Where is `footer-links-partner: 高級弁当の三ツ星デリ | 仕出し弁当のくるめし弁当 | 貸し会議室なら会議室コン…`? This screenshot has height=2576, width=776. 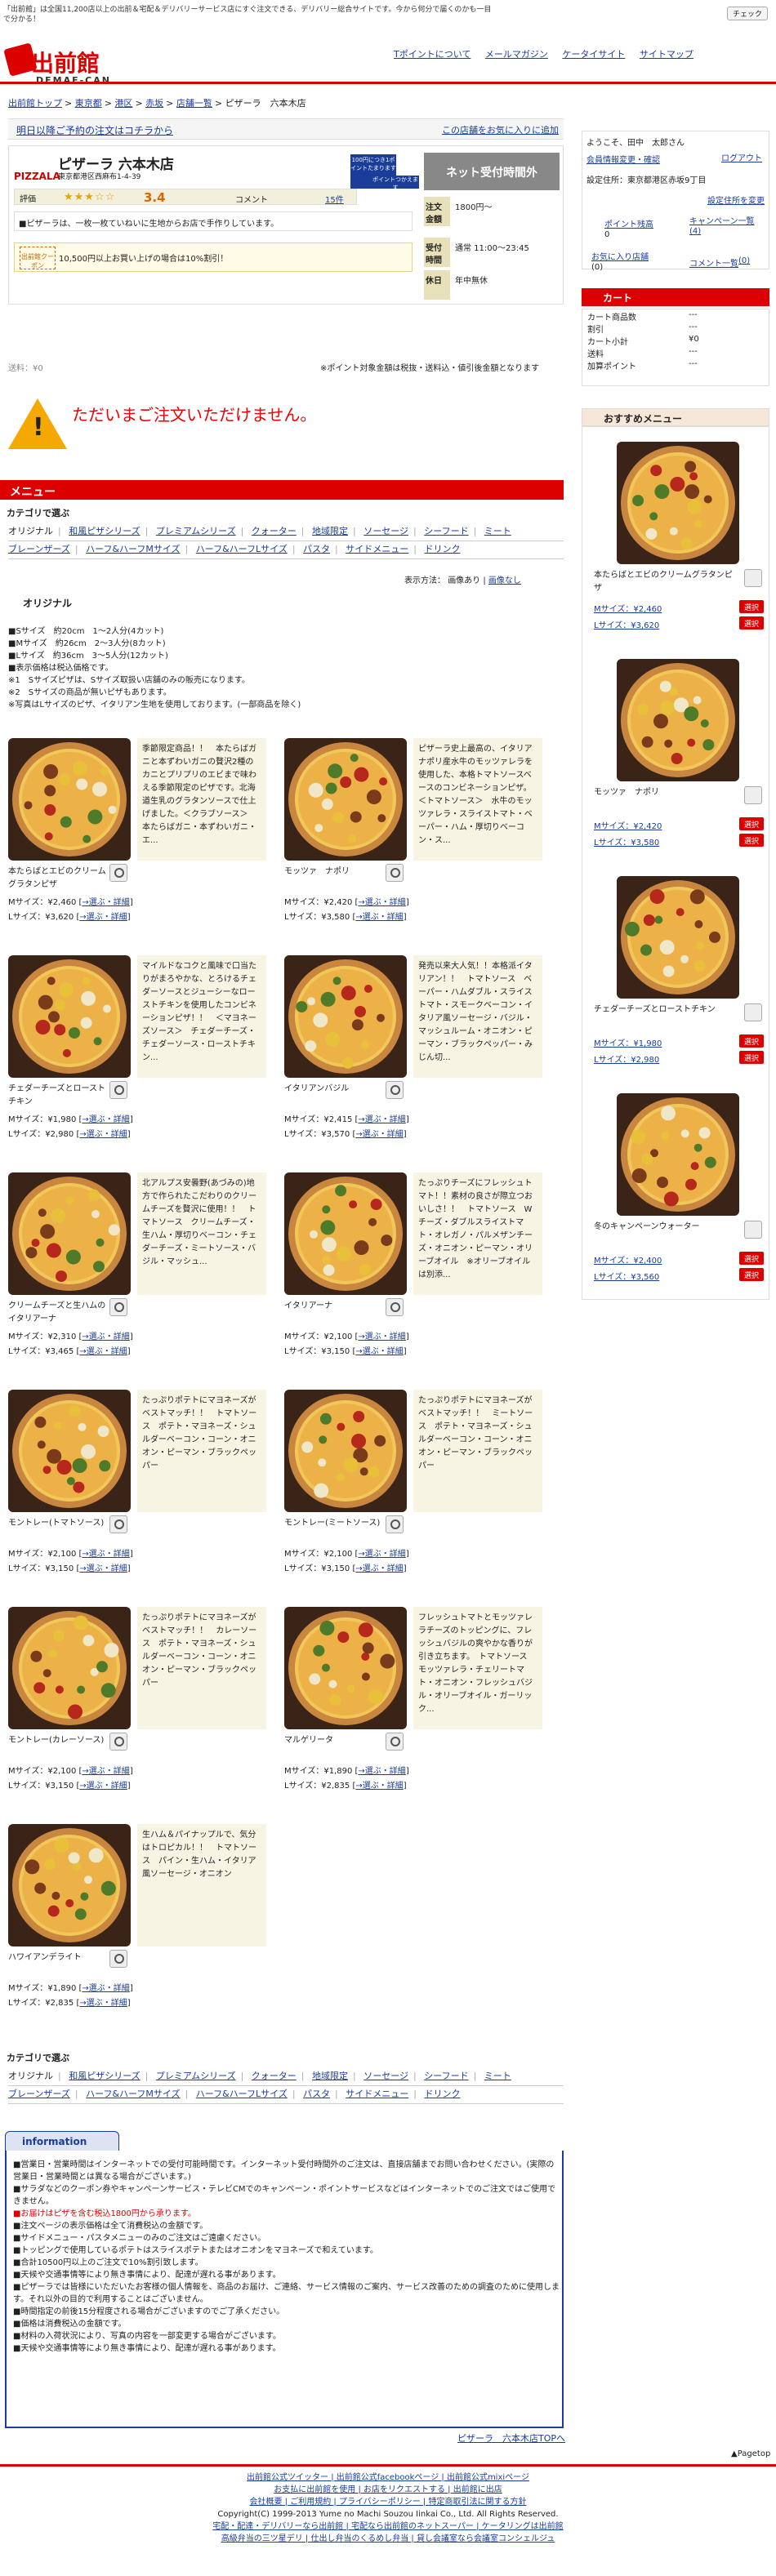 footer-links-partner: 高級弁当の三ツ星デリ | 仕出し弁当のくるめし弁当 | 貸し会議室なら会議室コン… is located at coordinates (388, 2539).